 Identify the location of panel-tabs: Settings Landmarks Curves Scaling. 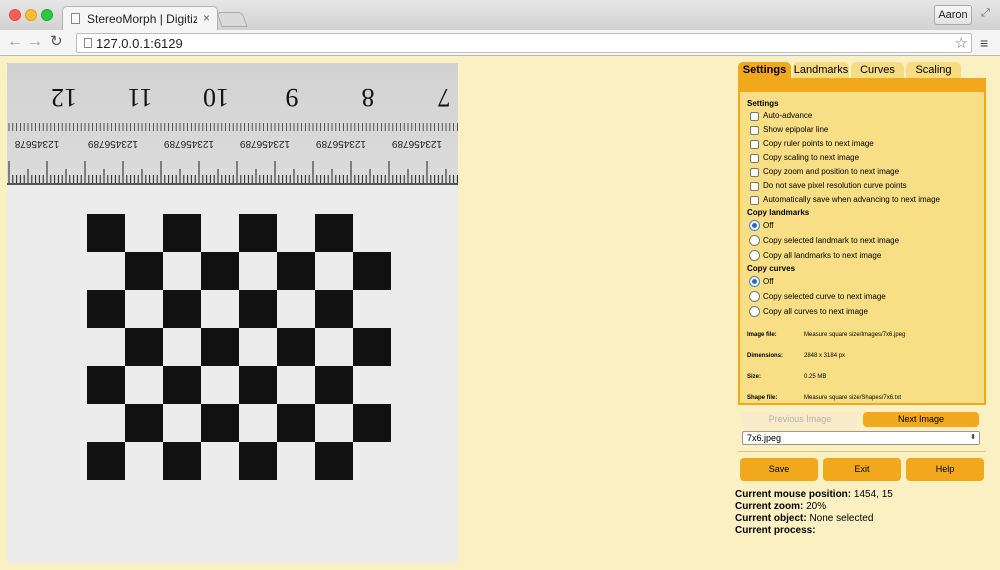
(869, 71).